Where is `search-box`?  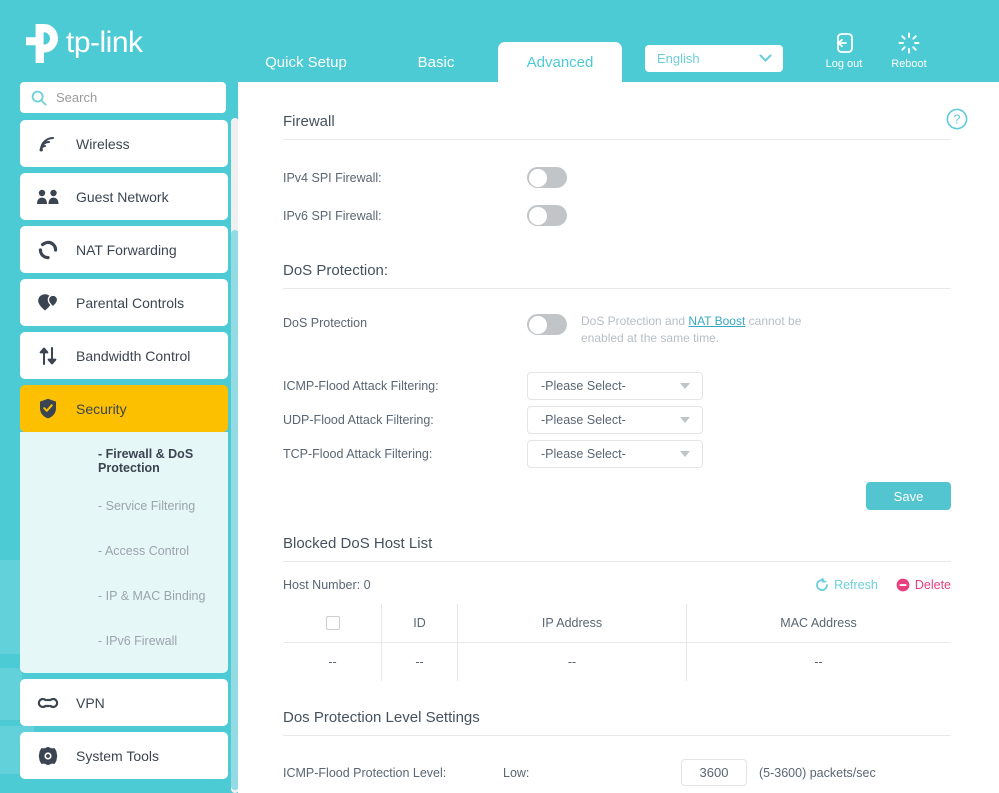 search-box is located at coordinates (123, 97).